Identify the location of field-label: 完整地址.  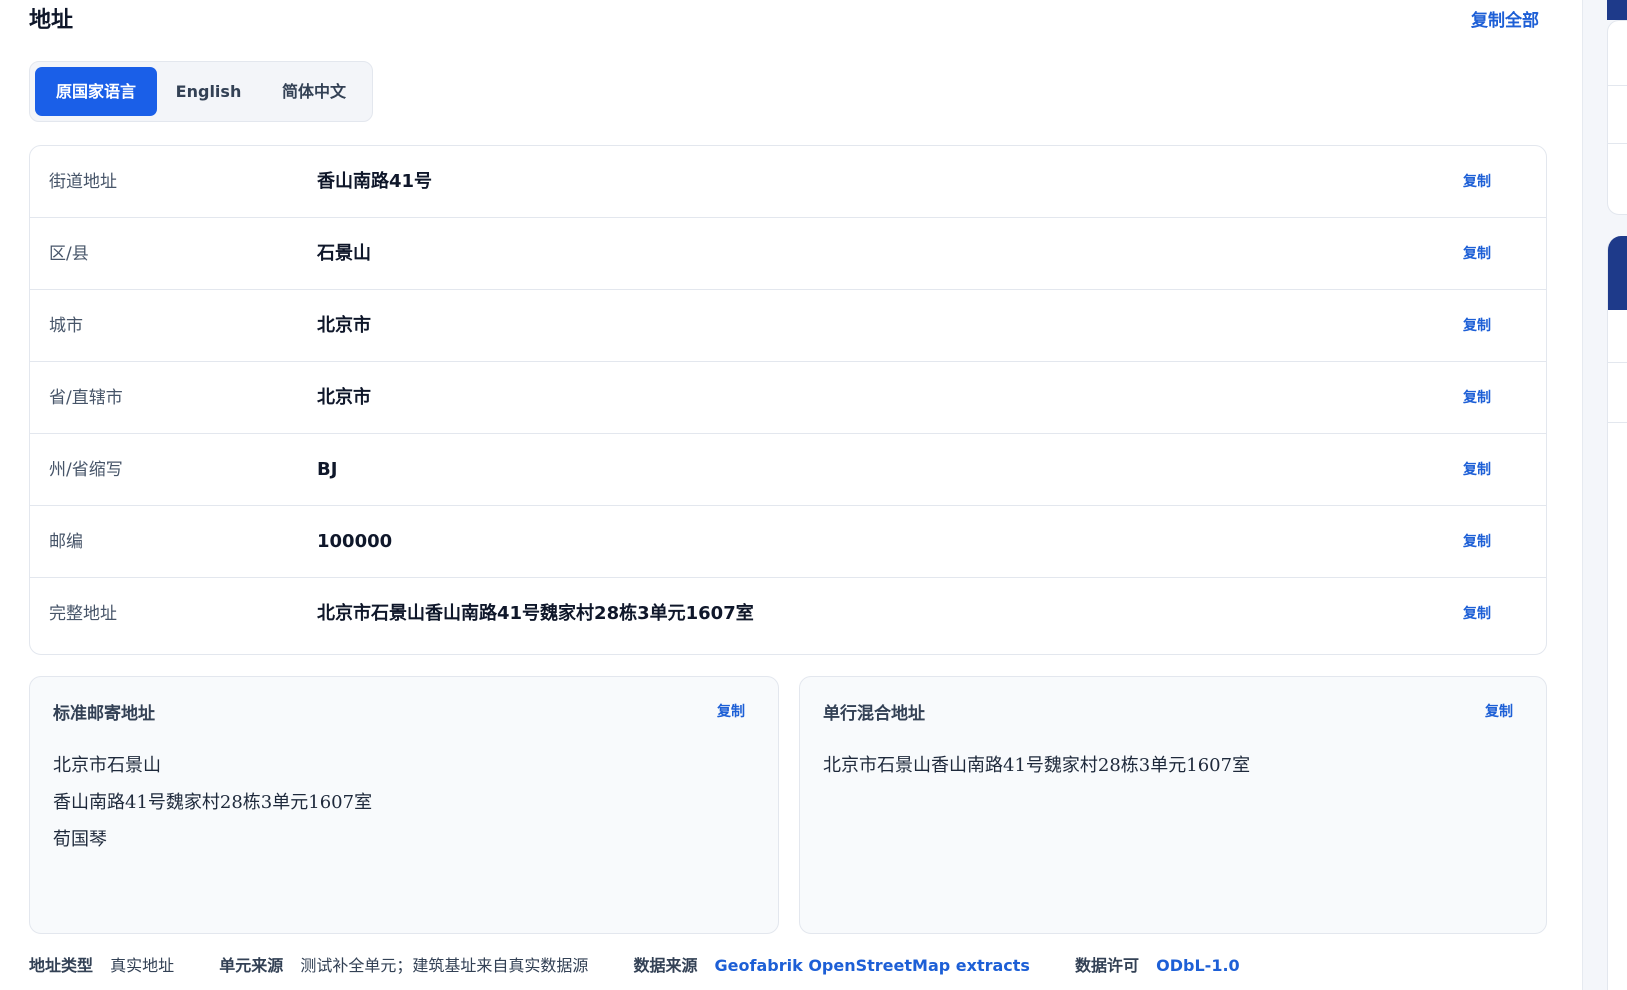
(83, 614).